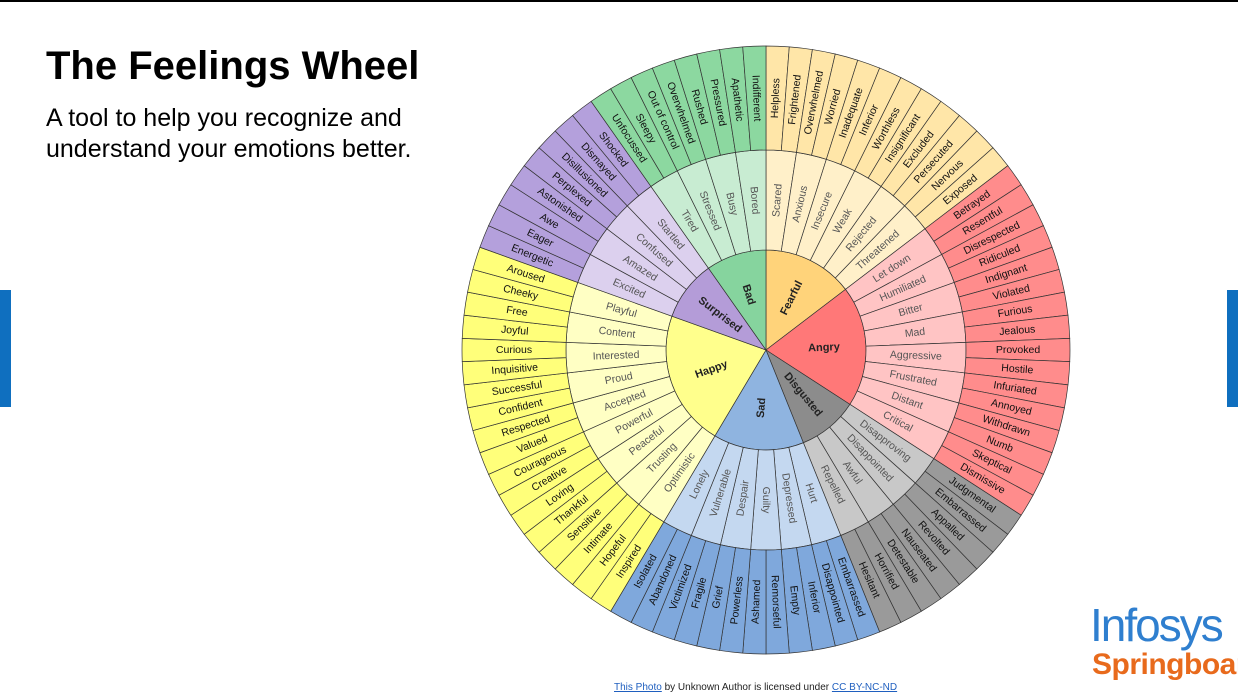 This screenshot has width=1238, height=699. I want to click on infosys-springboard-logo: Infosys Springboard, so click(1164, 644).